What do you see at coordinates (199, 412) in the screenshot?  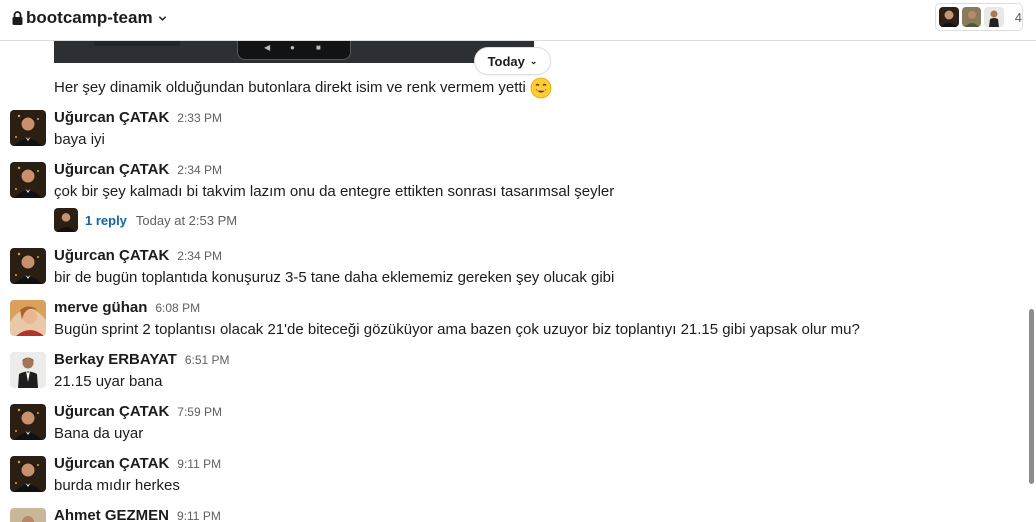 I see `timestamp: 7:59 PM` at bounding box center [199, 412].